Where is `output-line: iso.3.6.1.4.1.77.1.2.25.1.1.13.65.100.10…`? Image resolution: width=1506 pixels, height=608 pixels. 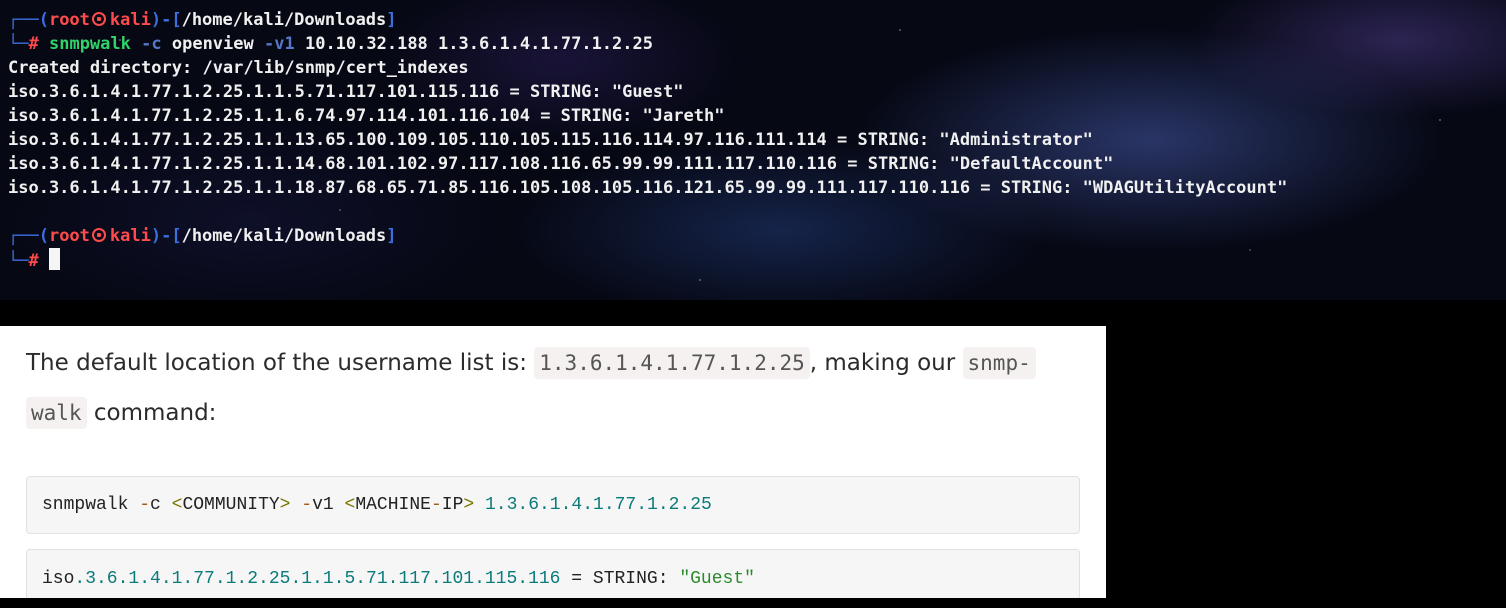 output-line: iso.3.6.1.4.1.77.1.2.25.1.1.13.65.100.10… is located at coordinates (550, 140).